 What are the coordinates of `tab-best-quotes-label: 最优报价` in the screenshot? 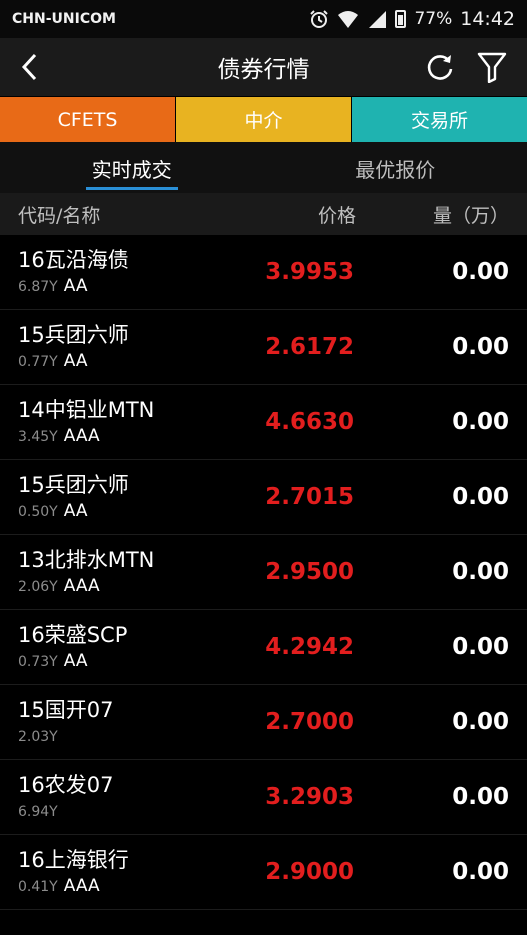 It's located at (395, 169).